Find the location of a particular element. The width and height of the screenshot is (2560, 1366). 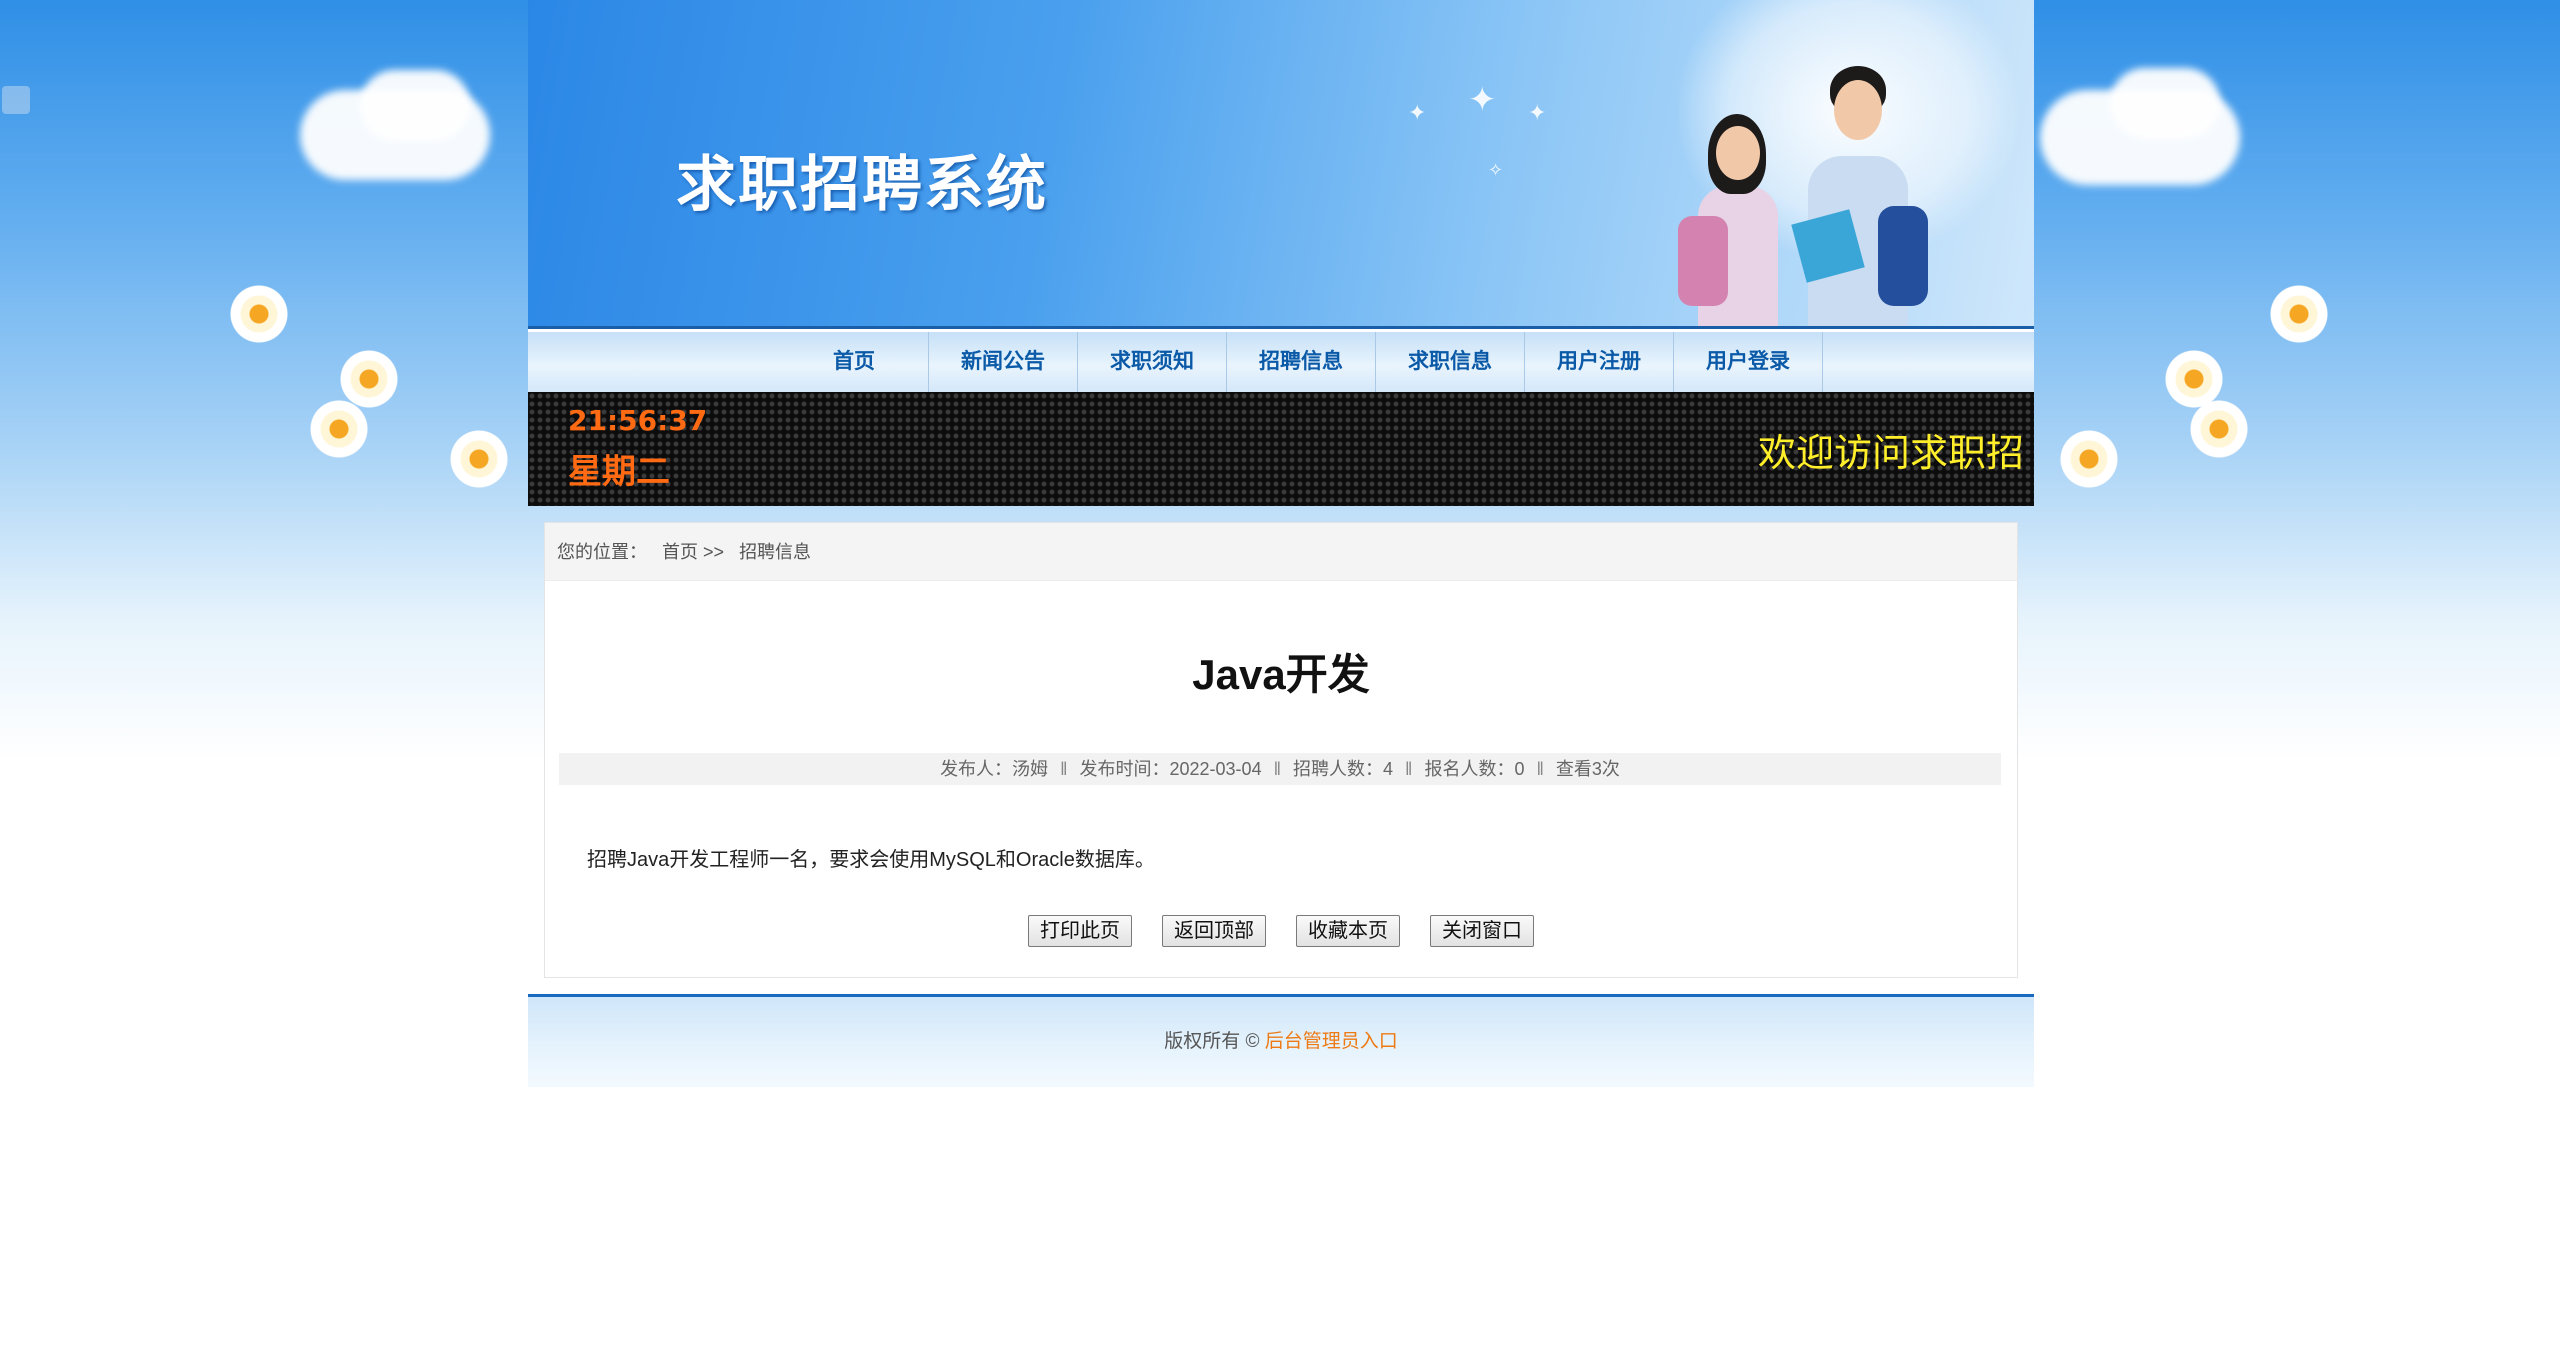

publish-date: 发布时间：2022-03-04 is located at coordinates (1170, 769).